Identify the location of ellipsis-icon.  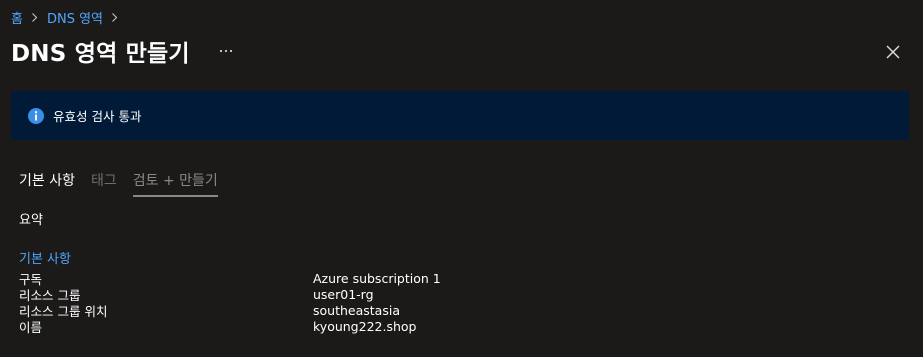
(225, 51).